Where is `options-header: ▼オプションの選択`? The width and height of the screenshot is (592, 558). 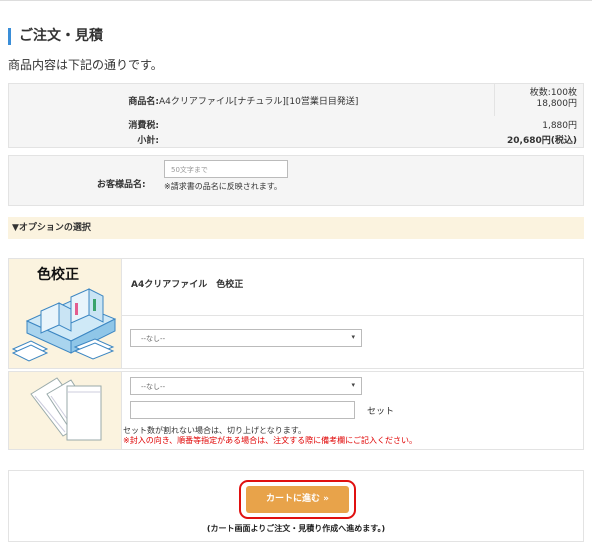
options-header: ▼オプションの選択 is located at coordinates (296, 228).